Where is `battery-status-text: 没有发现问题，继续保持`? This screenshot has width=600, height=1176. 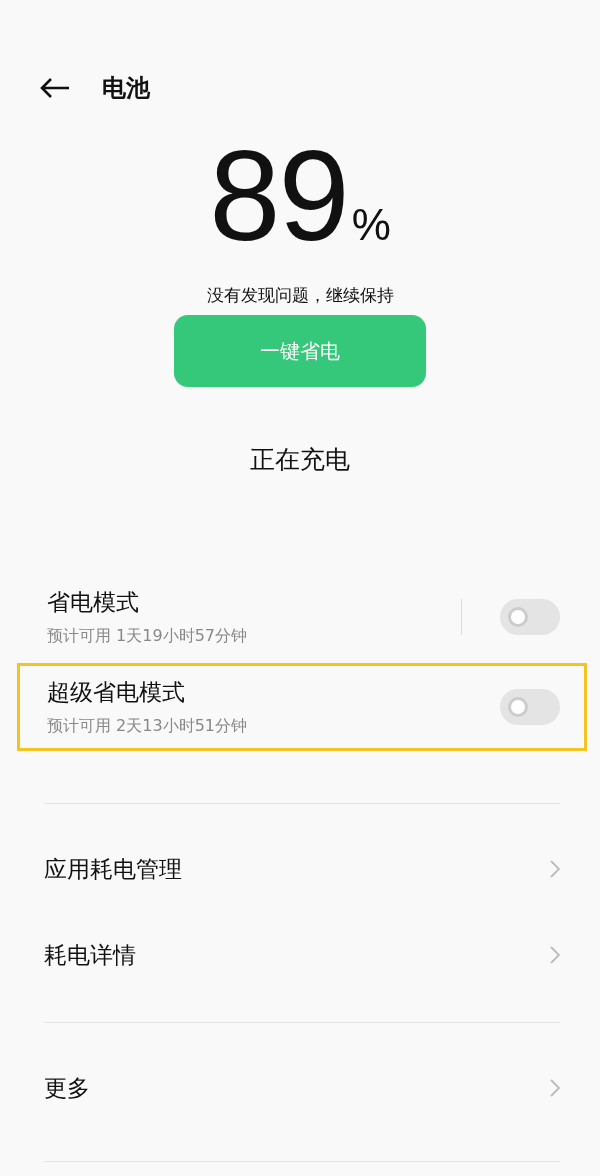
battery-status-text: 没有发现问题，继续保持 is located at coordinates (300, 295).